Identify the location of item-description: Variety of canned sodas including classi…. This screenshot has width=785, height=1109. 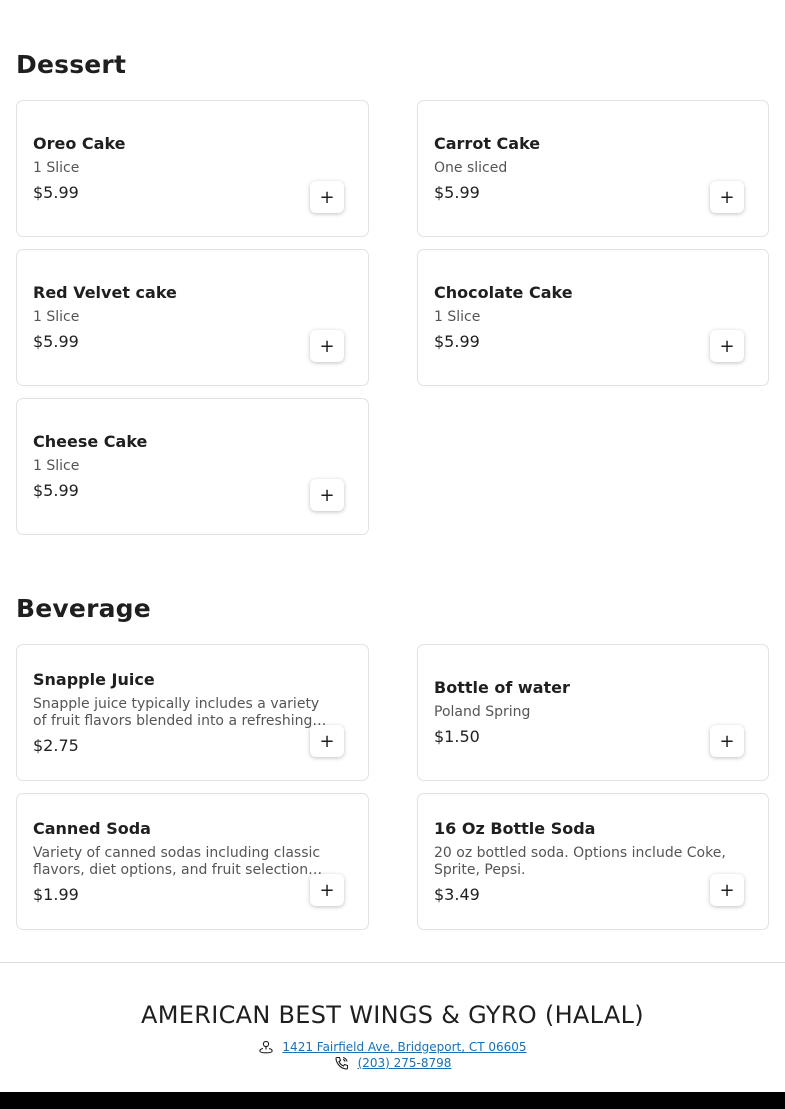
(177, 861).